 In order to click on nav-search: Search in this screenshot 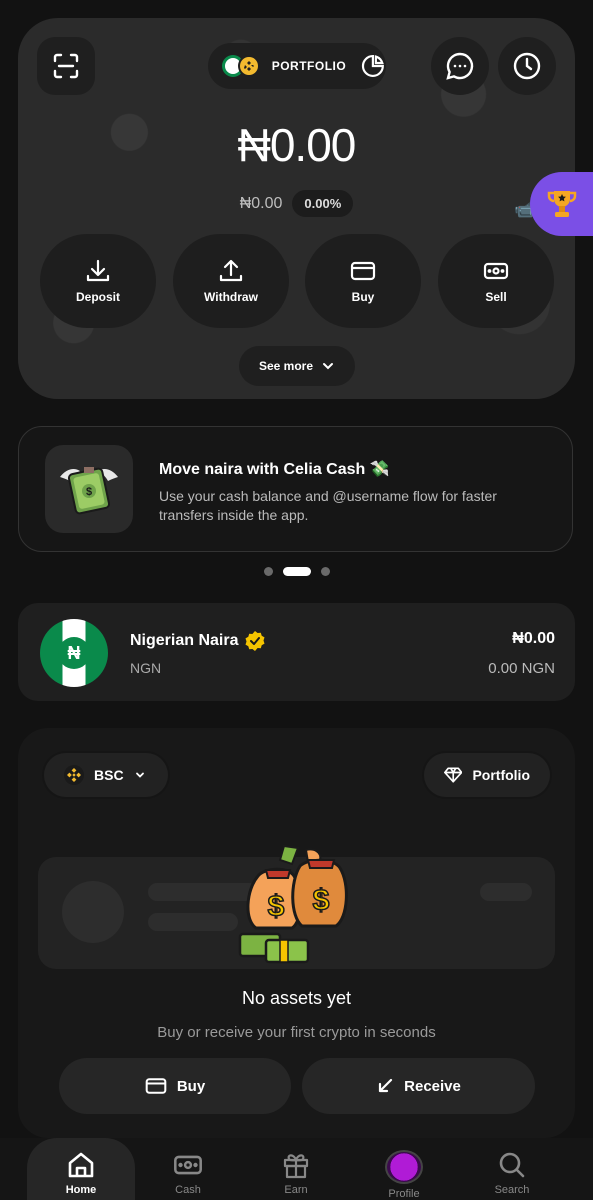, I will do `click(512, 1169)`.